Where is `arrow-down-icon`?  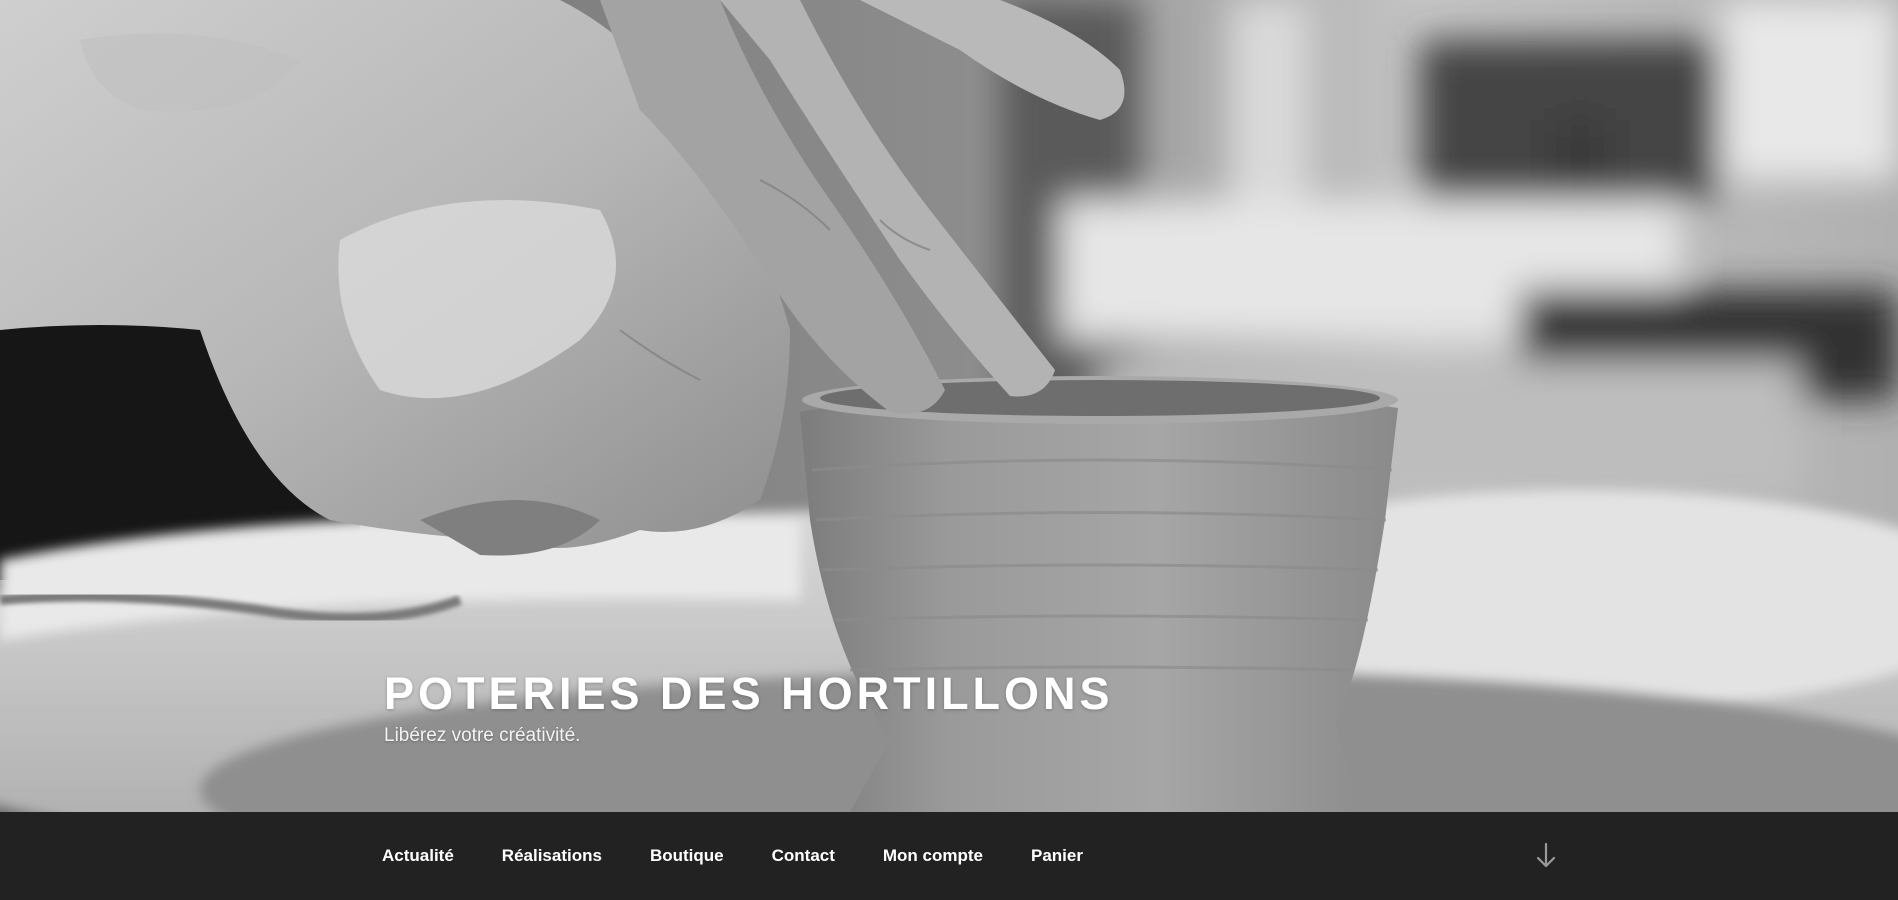 arrow-down-icon is located at coordinates (1546, 855).